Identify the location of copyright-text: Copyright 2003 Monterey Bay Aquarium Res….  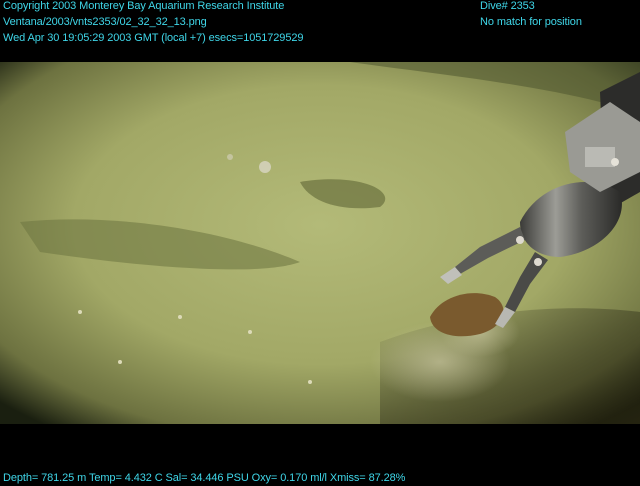
(144, 6).